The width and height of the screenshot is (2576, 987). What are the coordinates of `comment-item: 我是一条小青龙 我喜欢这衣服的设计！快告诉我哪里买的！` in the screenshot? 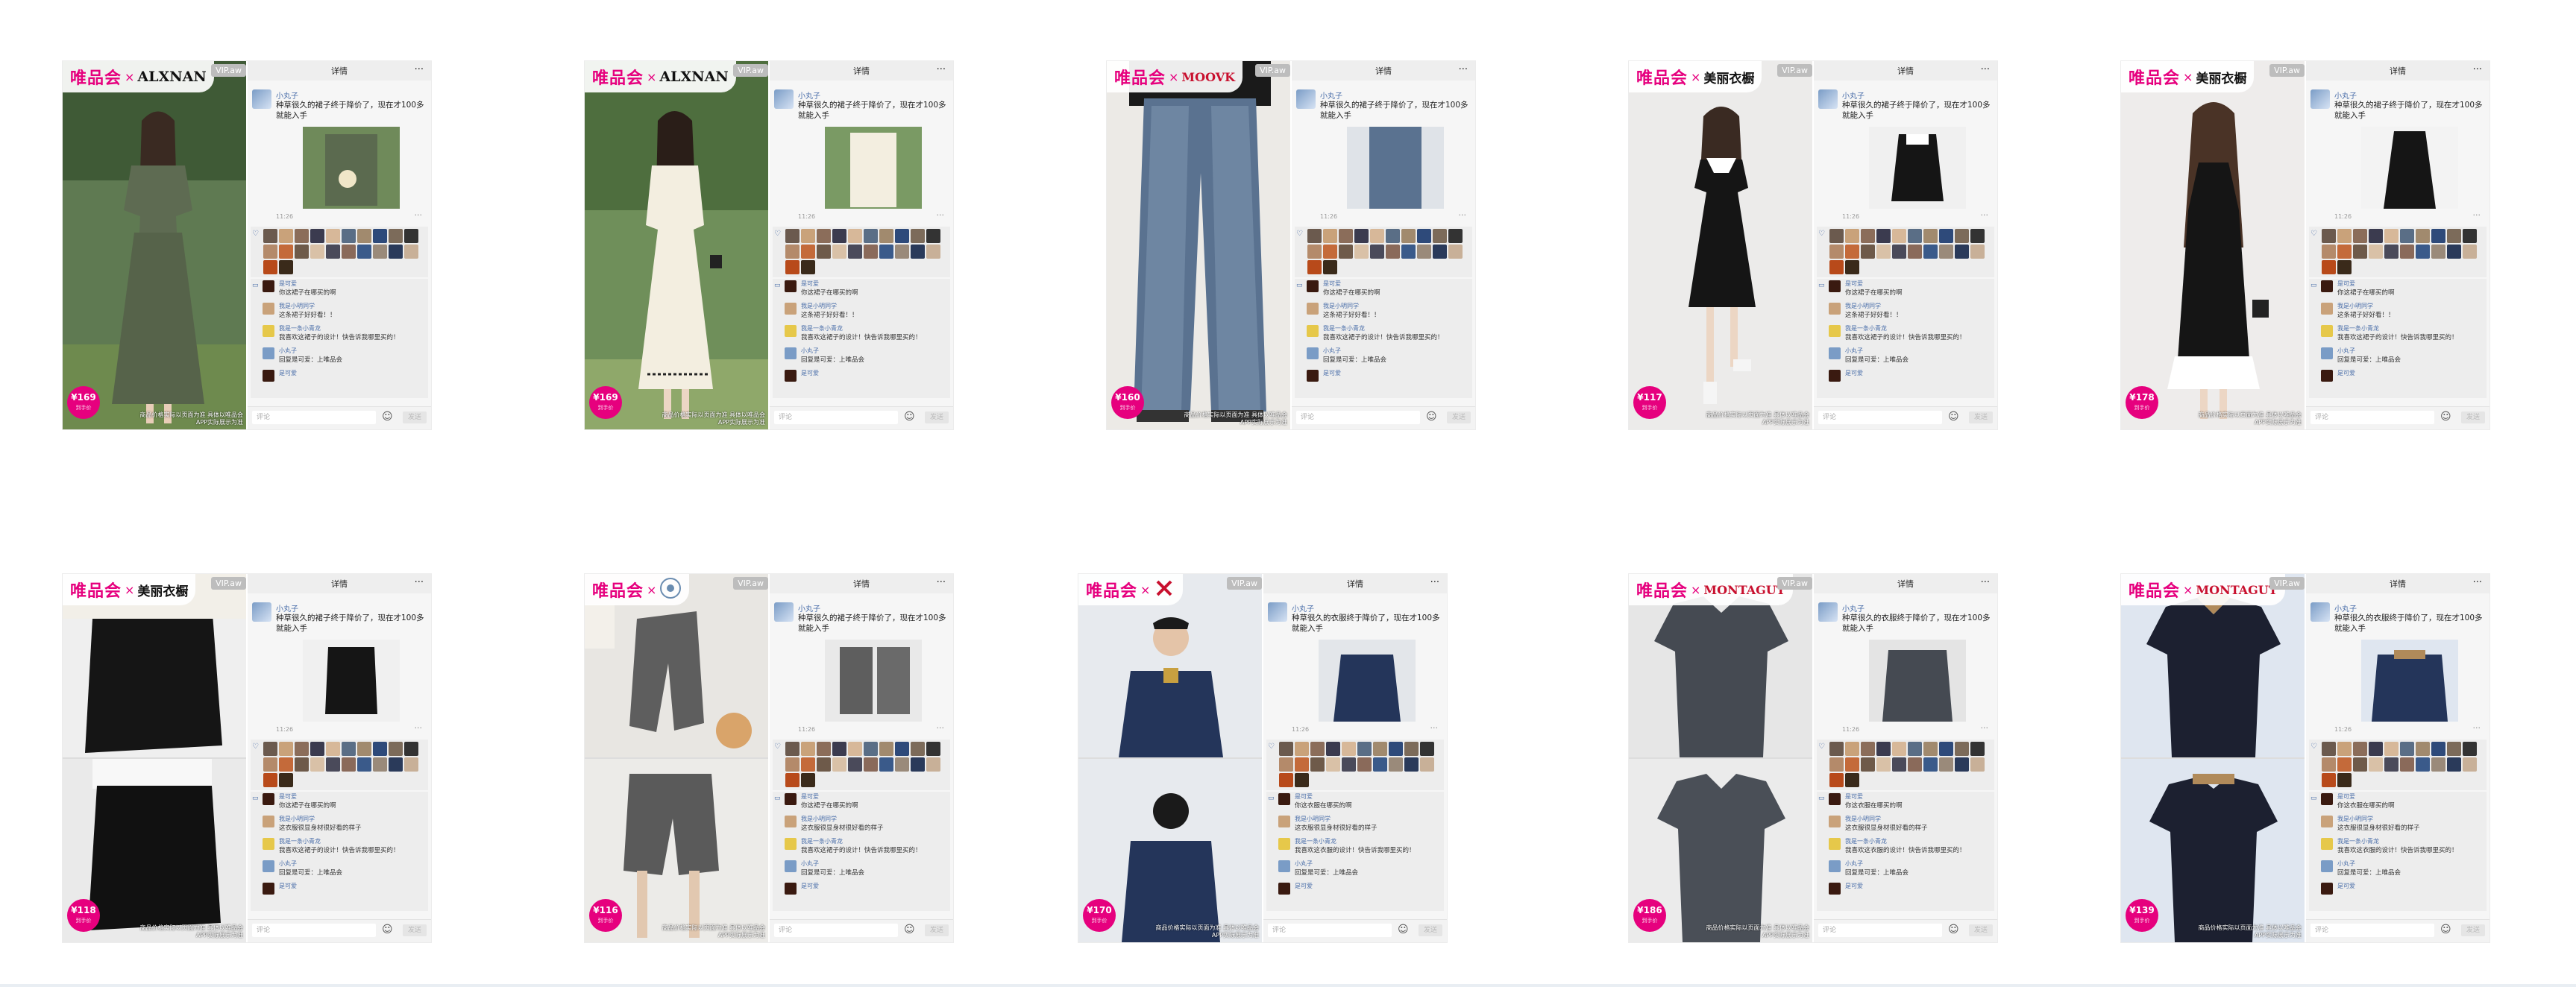 It's located at (1910, 847).